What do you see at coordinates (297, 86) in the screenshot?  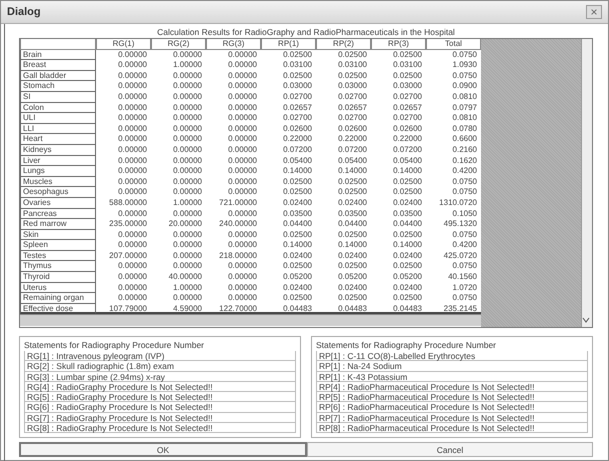 I see `table-cell-text: 0.03000` at bounding box center [297, 86].